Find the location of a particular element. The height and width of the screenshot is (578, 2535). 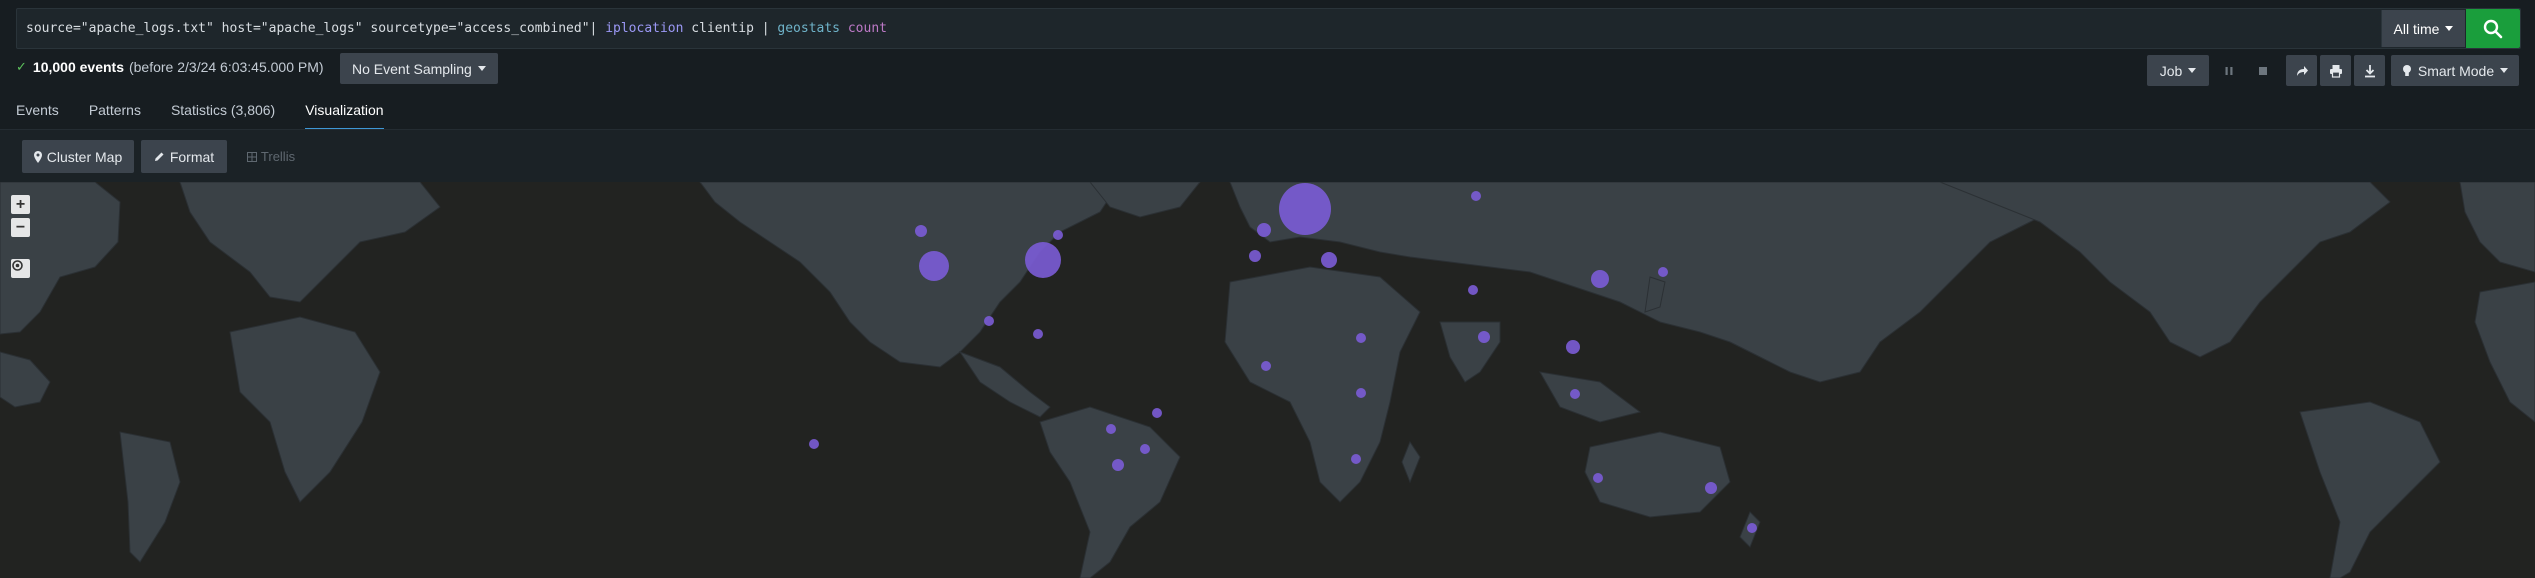

zoom-out-label: − is located at coordinates (20, 227).